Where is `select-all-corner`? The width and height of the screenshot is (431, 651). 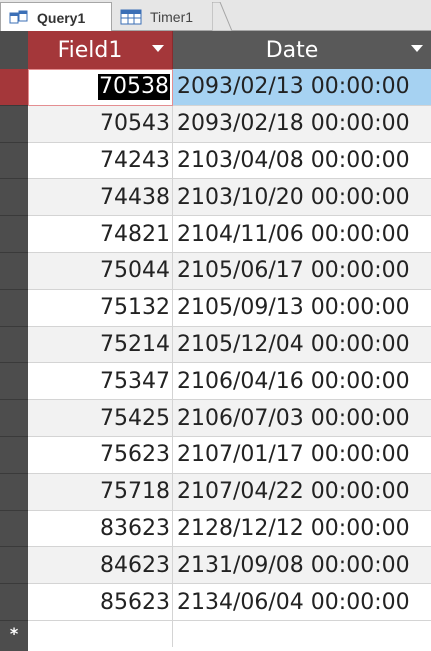 select-all-corner is located at coordinates (14, 50).